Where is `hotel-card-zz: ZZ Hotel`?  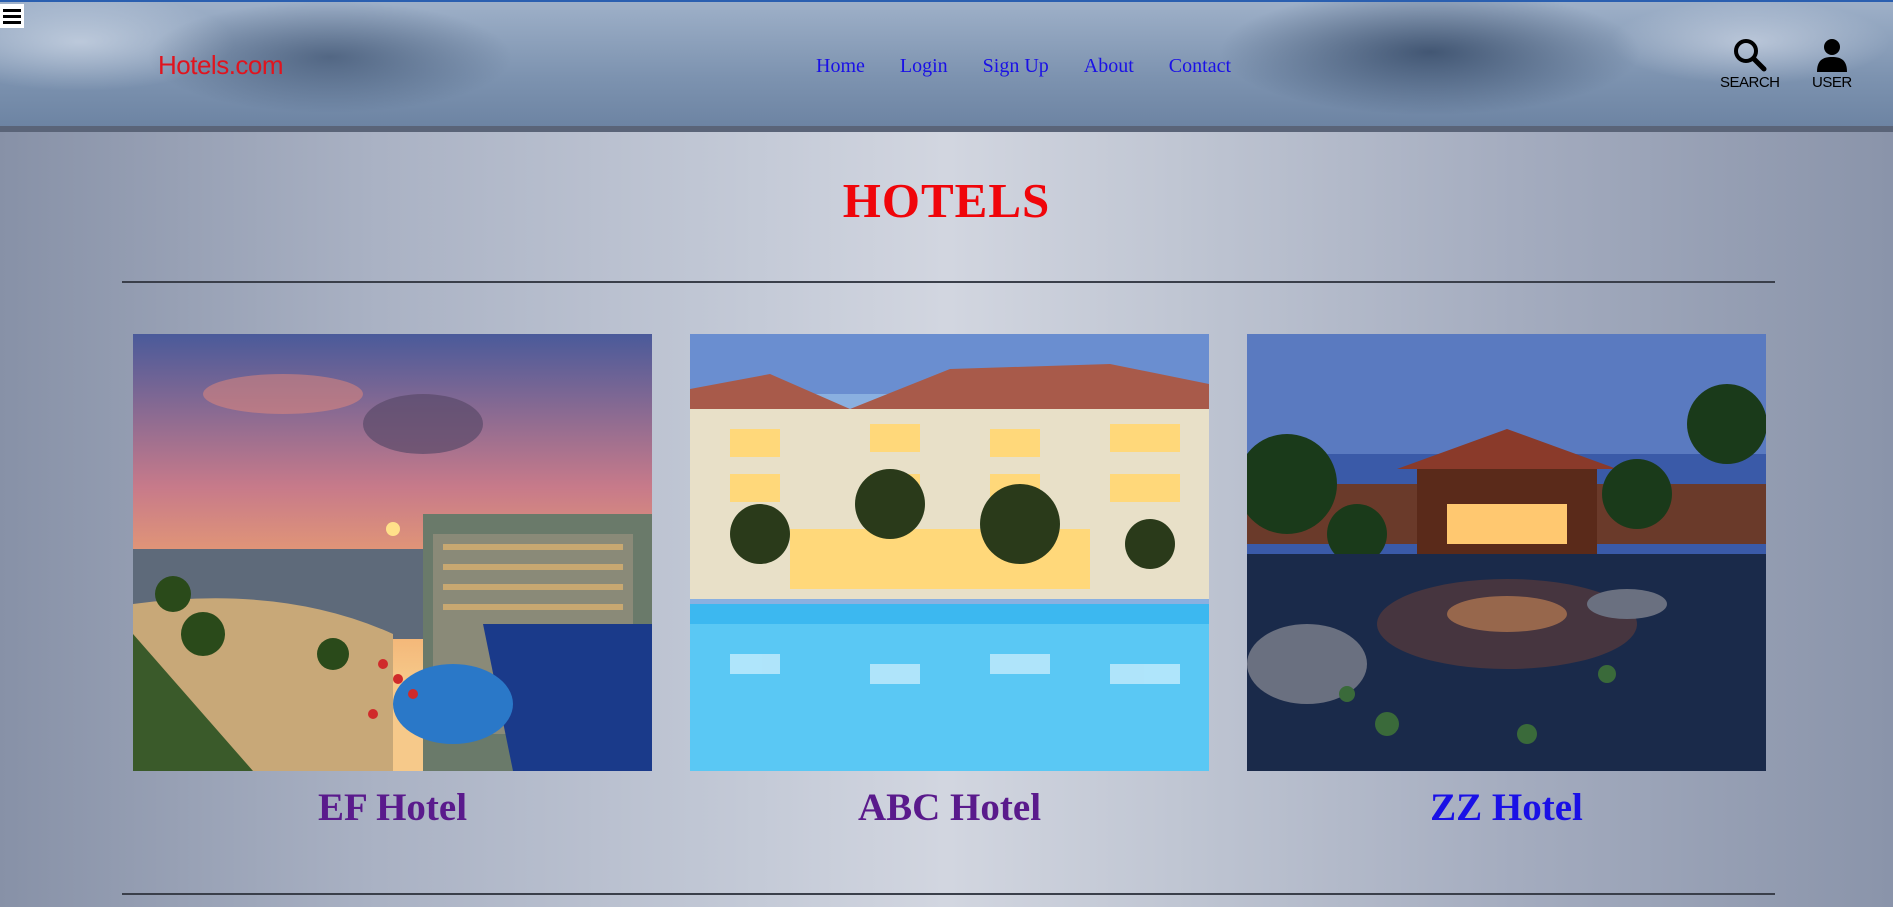 hotel-card-zz: ZZ Hotel is located at coordinates (1506, 582).